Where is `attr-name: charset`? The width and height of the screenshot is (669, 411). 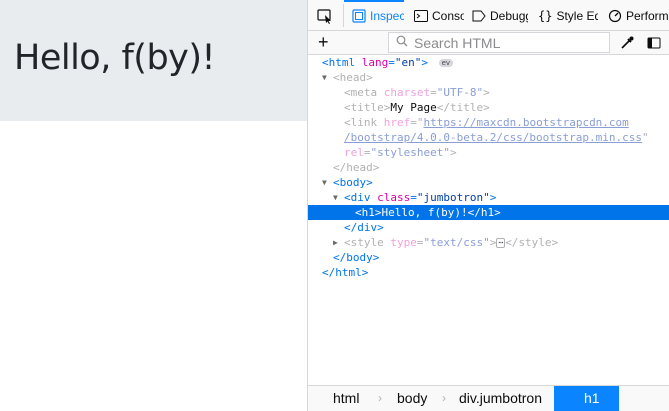
attr-name: charset is located at coordinates (407, 92).